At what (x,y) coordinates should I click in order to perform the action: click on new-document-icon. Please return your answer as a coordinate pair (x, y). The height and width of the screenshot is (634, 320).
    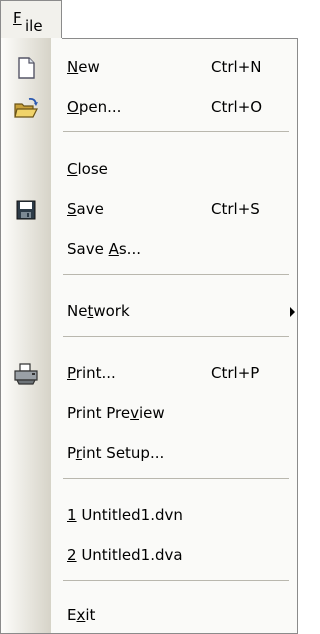
    Looking at the image, I should click on (26, 68).